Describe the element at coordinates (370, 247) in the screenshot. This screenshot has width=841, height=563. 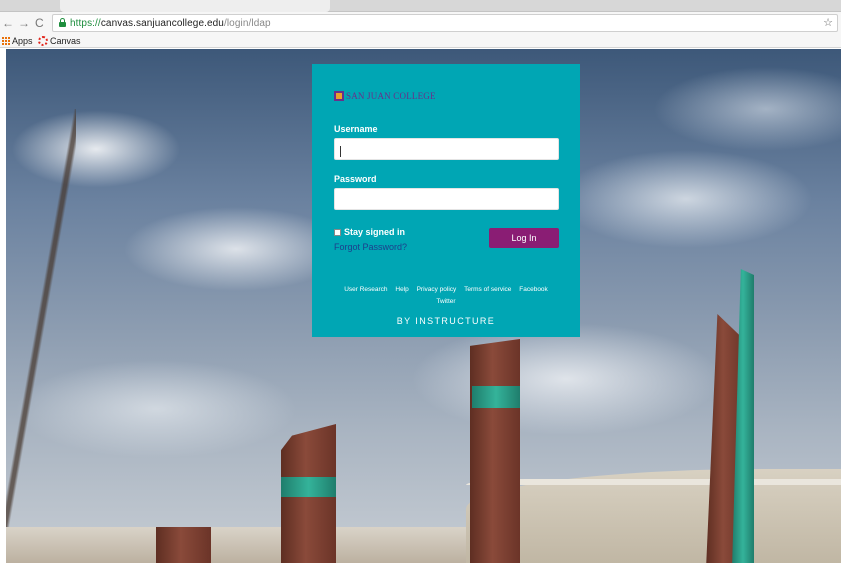
I see `forgot-password-link: Forgot Password?` at that location.